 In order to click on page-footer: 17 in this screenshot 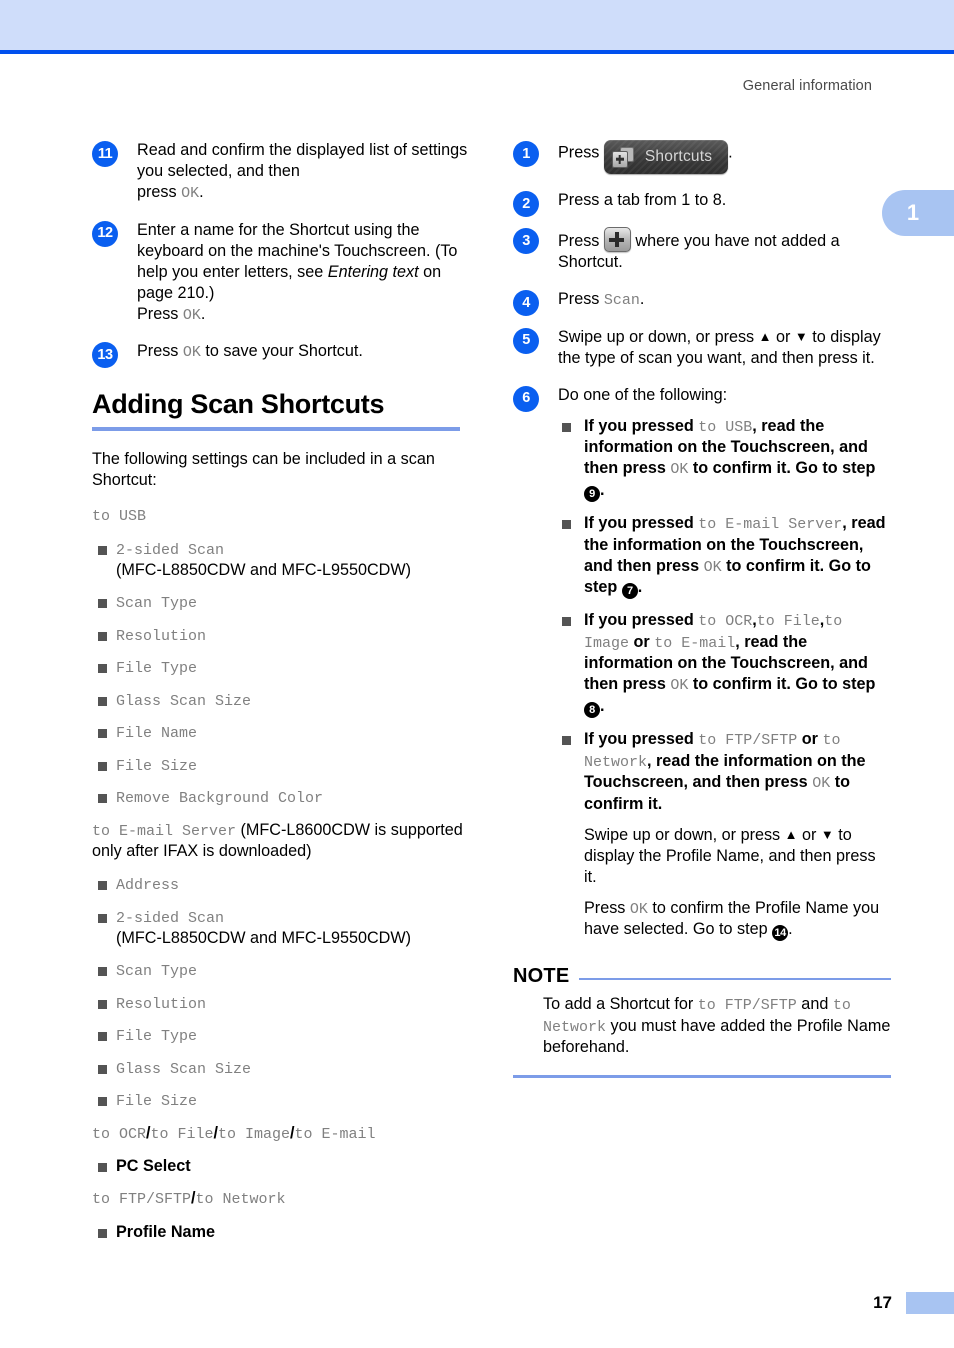, I will do `click(913, 1303)`.